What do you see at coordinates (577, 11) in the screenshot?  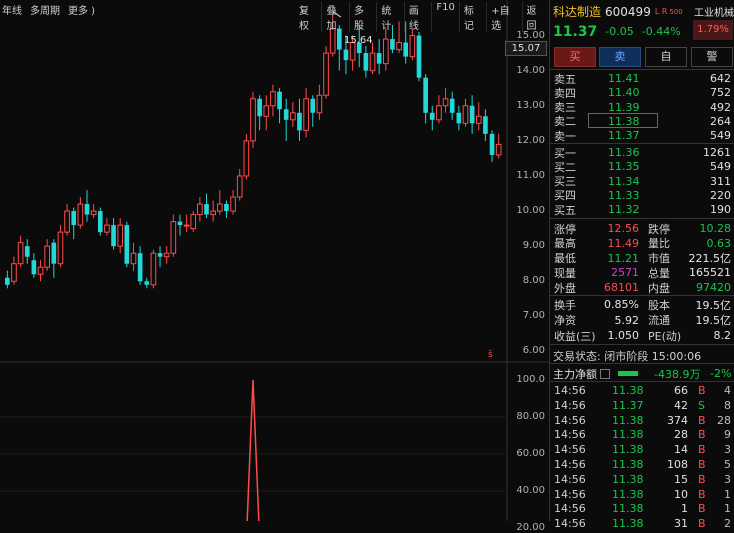 I see `stock-name: 科达制造` at bounding box center [577, 11].